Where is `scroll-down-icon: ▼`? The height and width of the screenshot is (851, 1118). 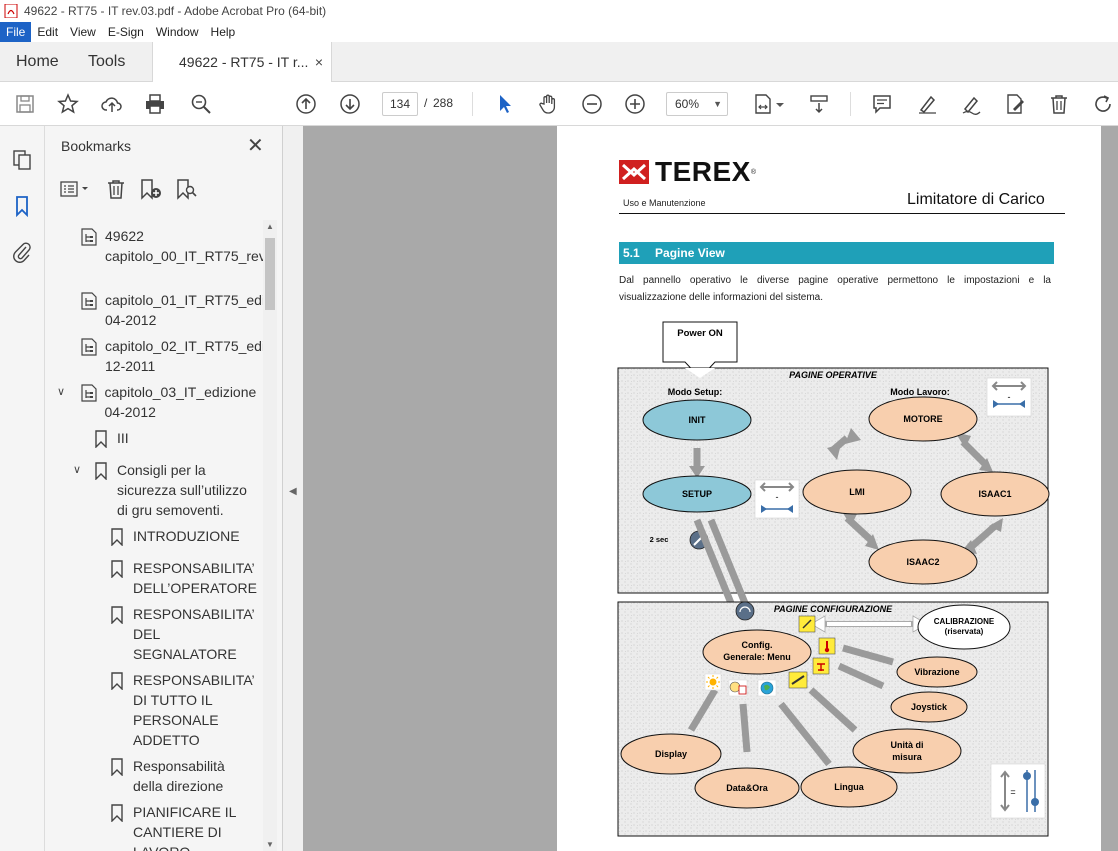 scroll-down-icon: ▼ is located at coordinates (270, 844).